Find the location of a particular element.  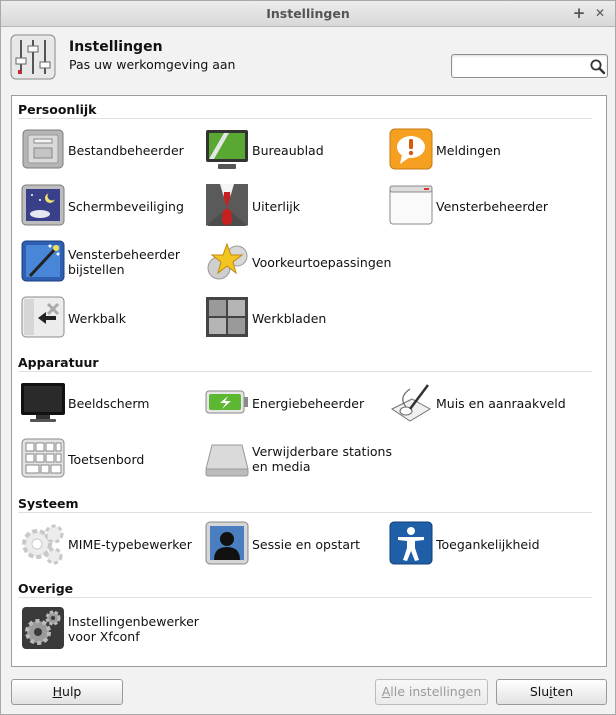

search-box is located at coordinates (529, 66).